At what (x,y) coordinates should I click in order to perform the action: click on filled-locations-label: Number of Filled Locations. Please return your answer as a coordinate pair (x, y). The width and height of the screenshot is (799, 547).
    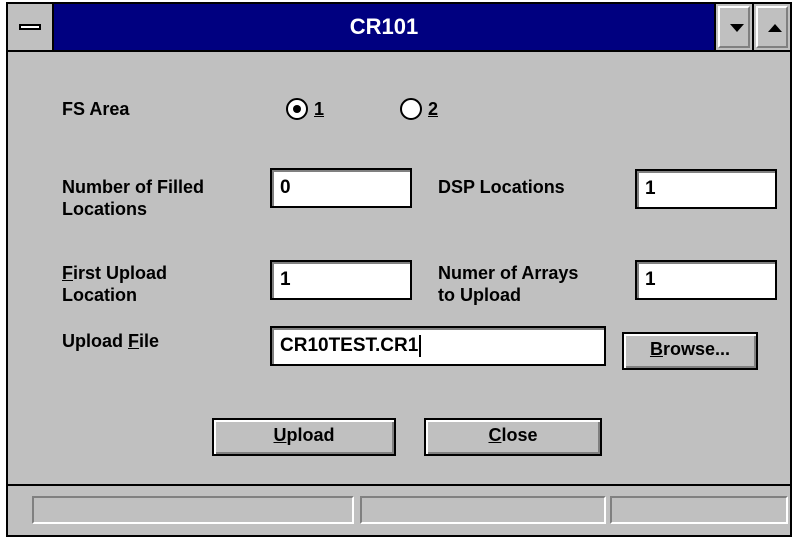
    Looking at the image, I should click on (133, 198).